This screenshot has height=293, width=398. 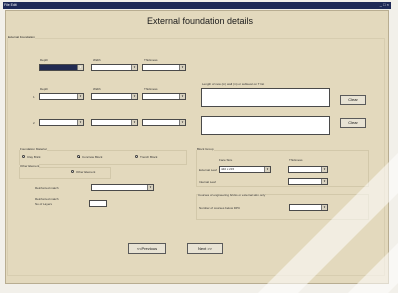 I want to click on external-leaf-face-dropdown: 440 x 215 ▾, so click(x=245, y=169).